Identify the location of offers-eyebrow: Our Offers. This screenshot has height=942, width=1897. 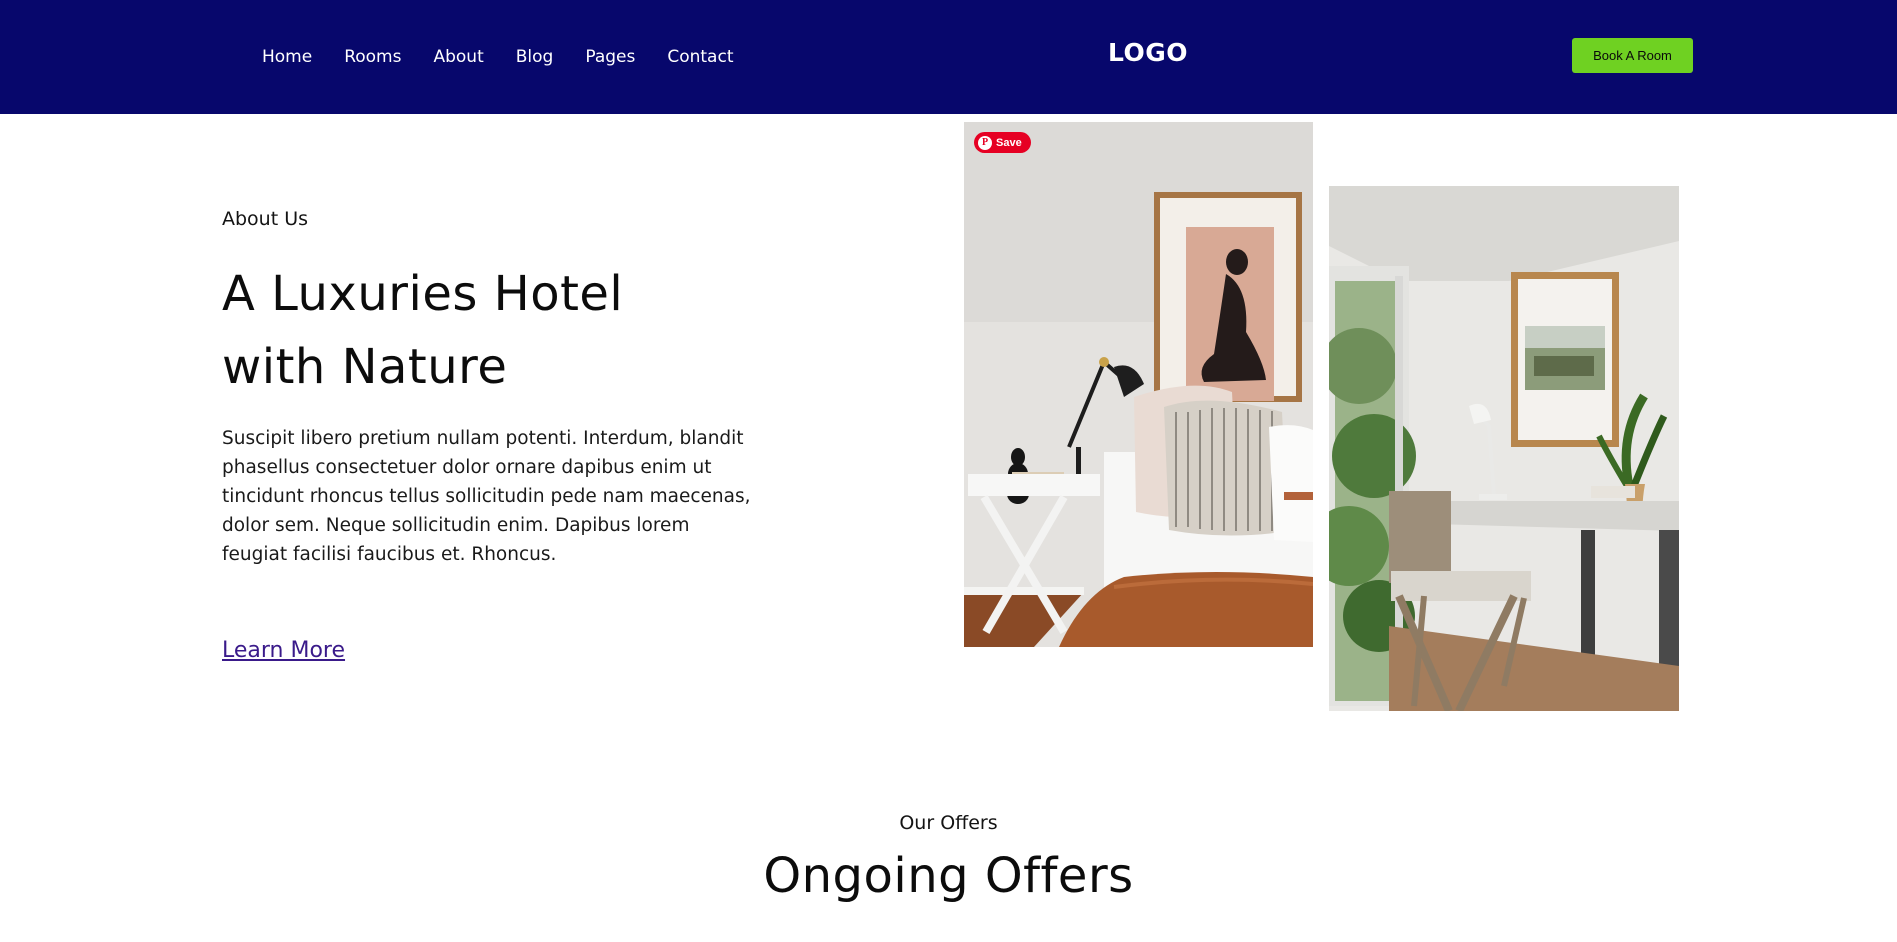
(948, 823).